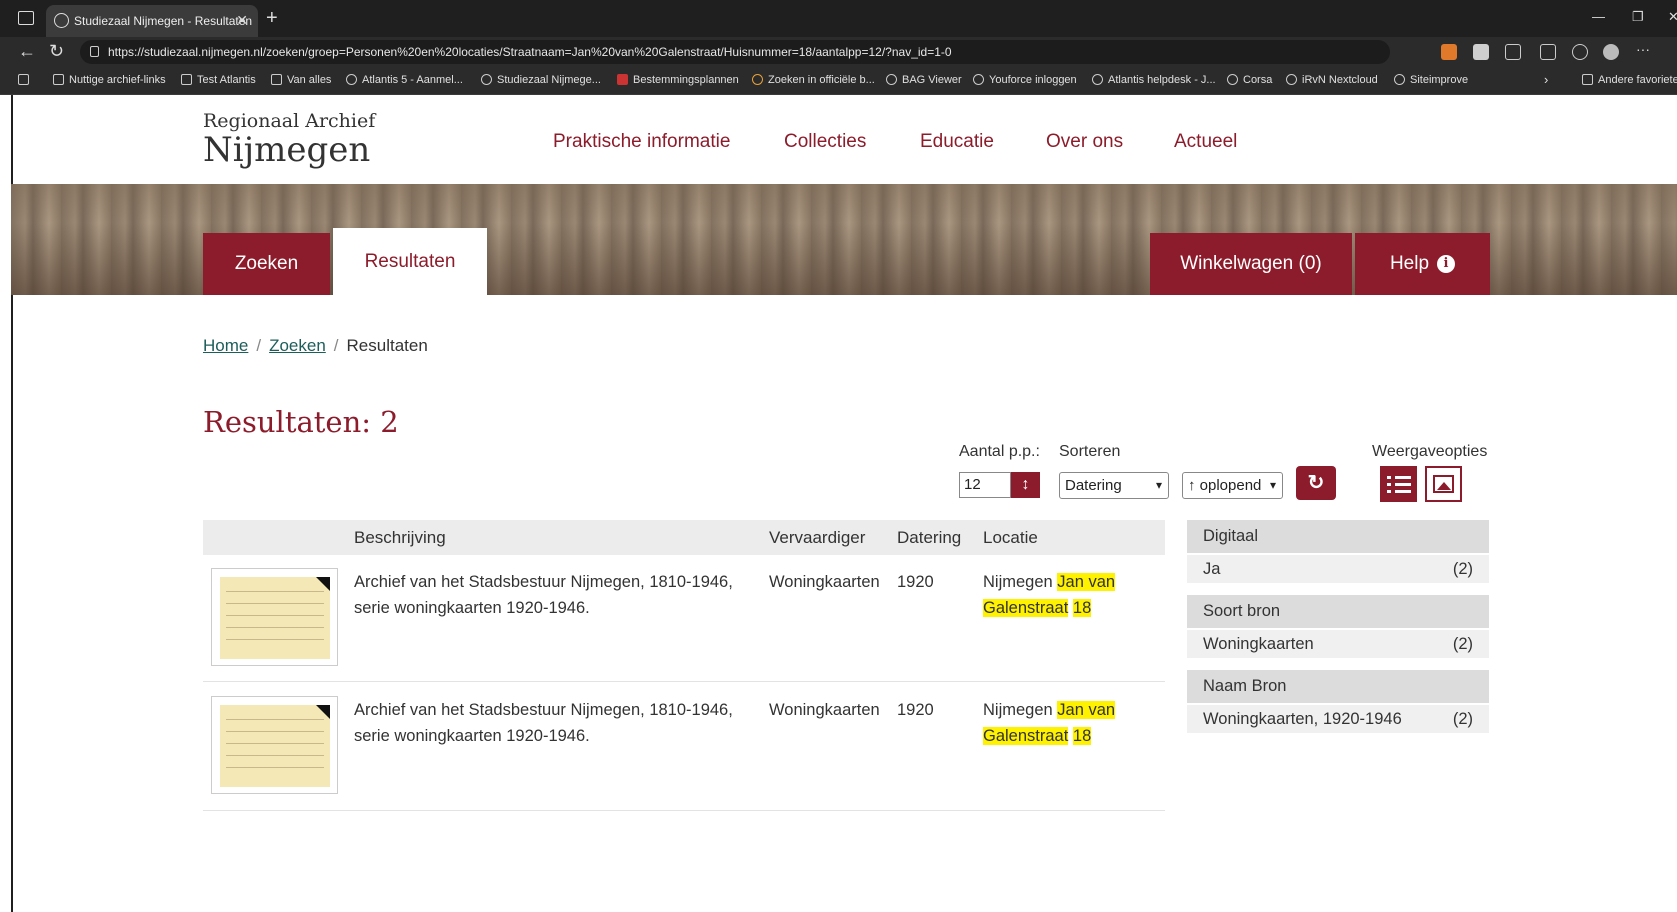  What do you see at coordinates (985, 485) in the screenshot?
I see `aantal-input: 12` at bounding box center [985, 485].